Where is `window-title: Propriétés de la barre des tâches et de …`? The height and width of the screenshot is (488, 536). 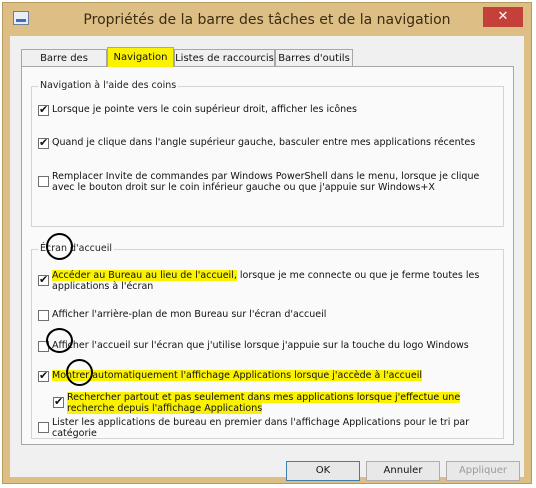 window-title: Propriétés de la barre des tâches et de … is located at coordinates (267, 20).